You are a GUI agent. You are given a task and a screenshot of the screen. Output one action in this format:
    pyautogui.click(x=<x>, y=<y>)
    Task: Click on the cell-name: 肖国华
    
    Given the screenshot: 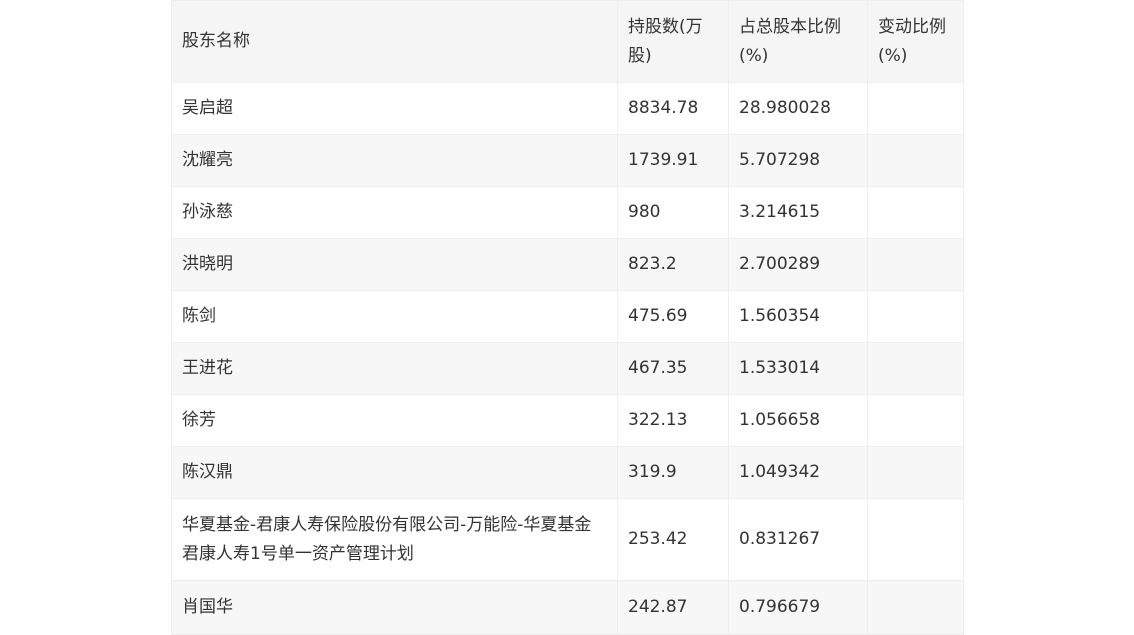 What is the action you would take?
    pyautogui.click(x=394, y=607)
    